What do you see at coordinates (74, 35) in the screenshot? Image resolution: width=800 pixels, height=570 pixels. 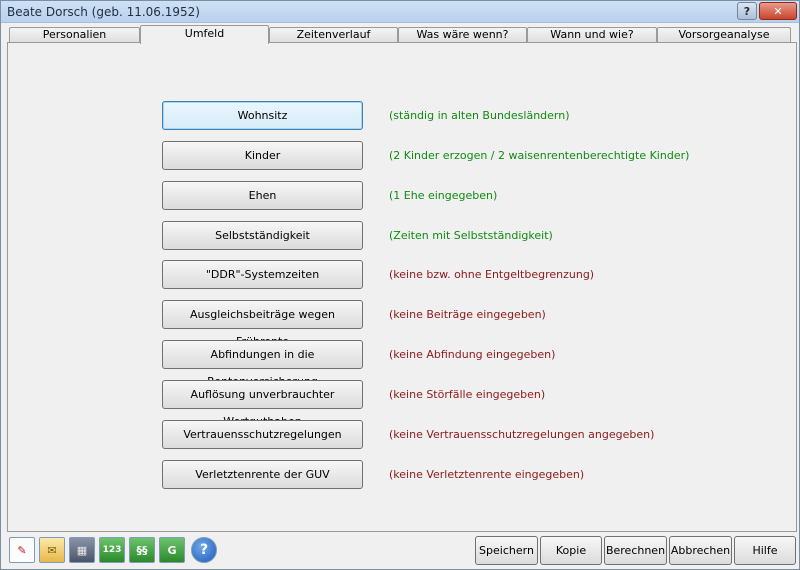 I see `tab-personalien: Personalien` at bounding box center [74, 35].